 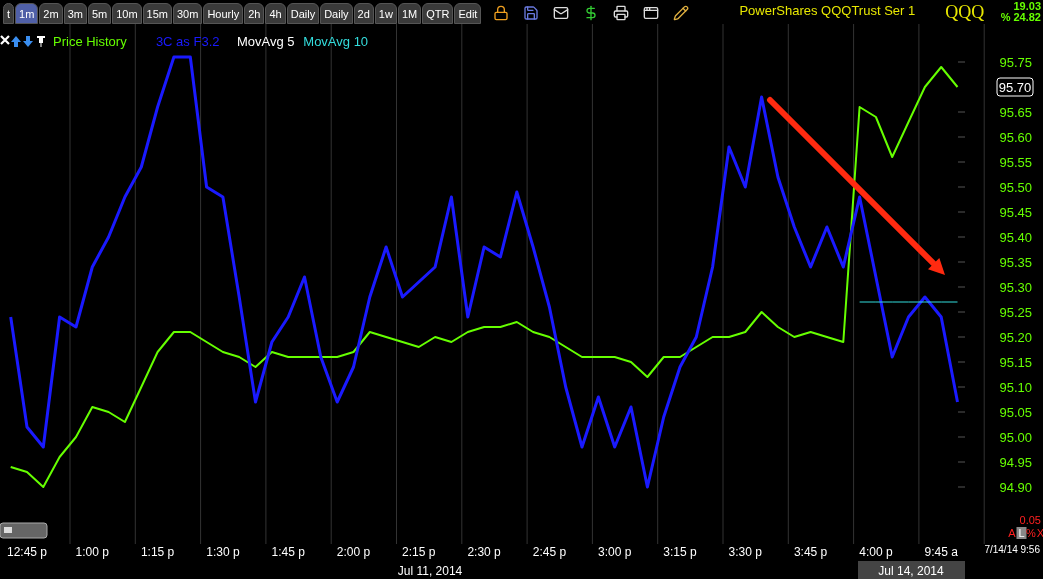 What do you see at coordinates (549, 552) in the screenshot?
I see `axis-label: 2:45 p` at bounding box center [549, 552].